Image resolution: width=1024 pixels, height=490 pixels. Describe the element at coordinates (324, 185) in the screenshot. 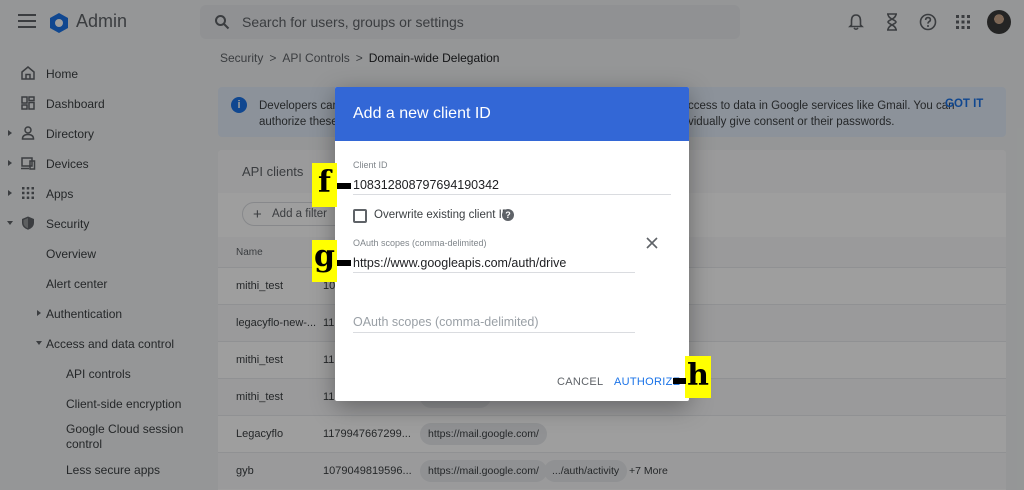

I see `callout-f: f` at that location.